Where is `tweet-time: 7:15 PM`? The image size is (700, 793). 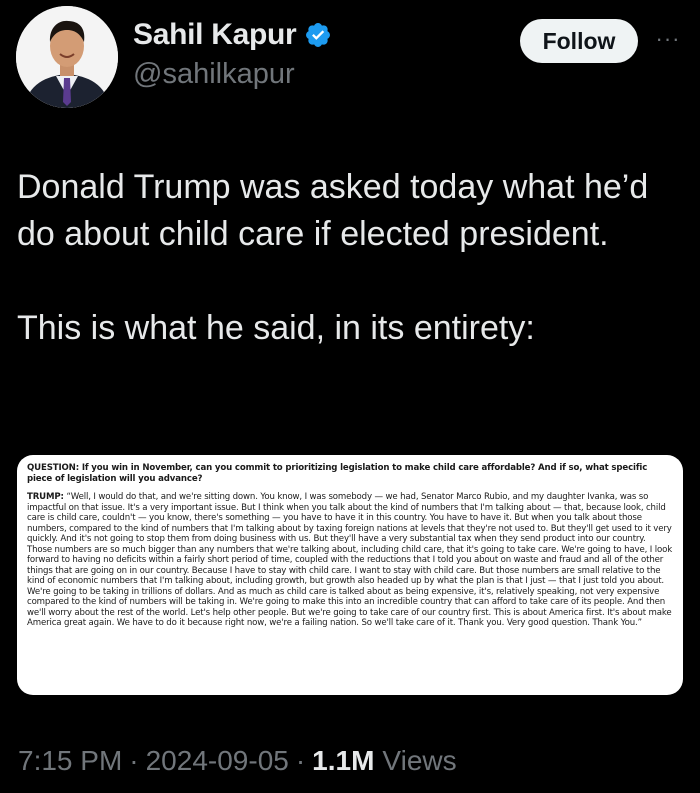 tweet-time: 7:15 PM is located at coordinates (70, 761).